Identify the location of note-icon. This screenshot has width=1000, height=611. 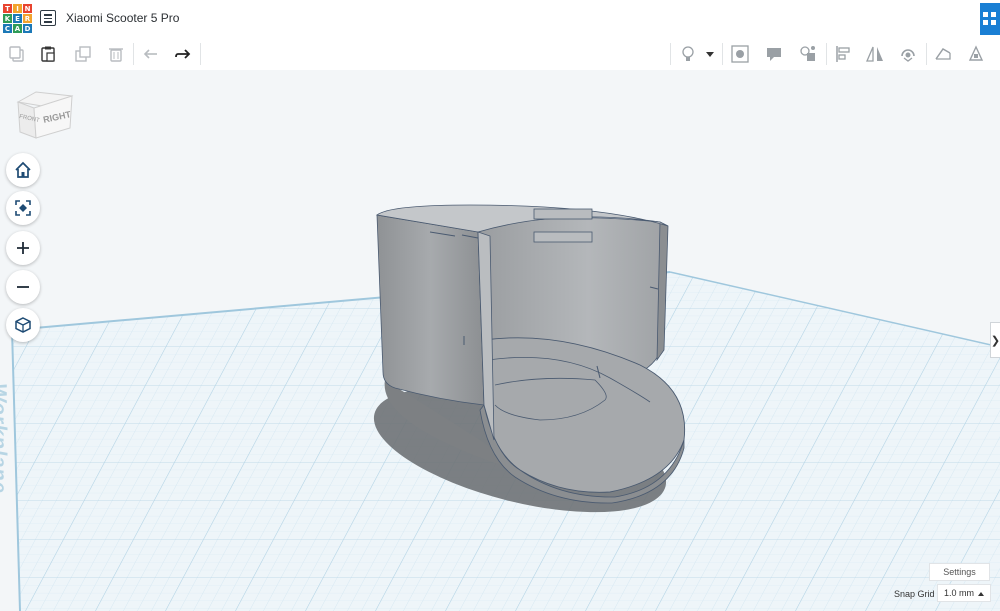
(774, 54).